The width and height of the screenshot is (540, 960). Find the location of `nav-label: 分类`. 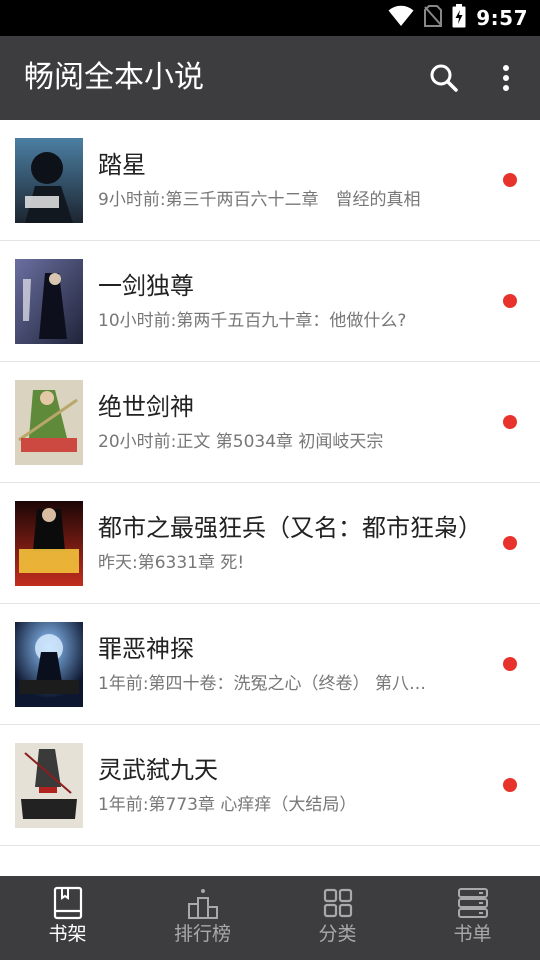

nav-label: 分类 is located at coordinates (337, 934).